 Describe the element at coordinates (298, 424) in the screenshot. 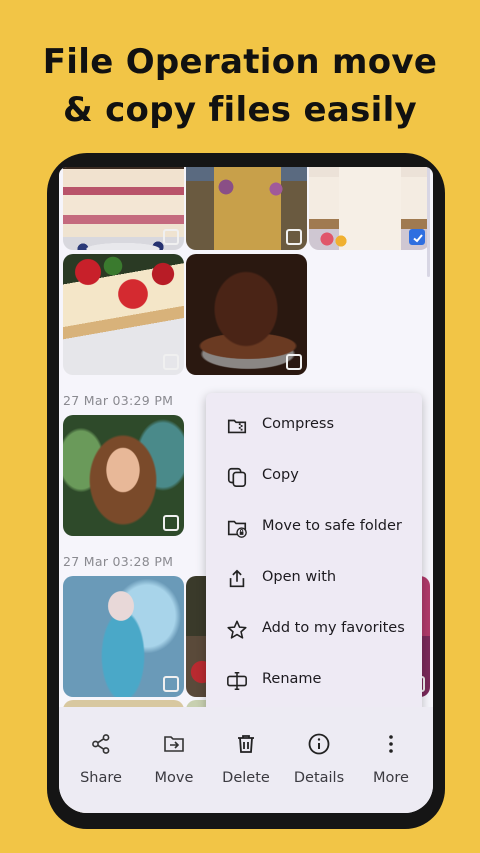

I see `menu-item-label: Compress` at that location.